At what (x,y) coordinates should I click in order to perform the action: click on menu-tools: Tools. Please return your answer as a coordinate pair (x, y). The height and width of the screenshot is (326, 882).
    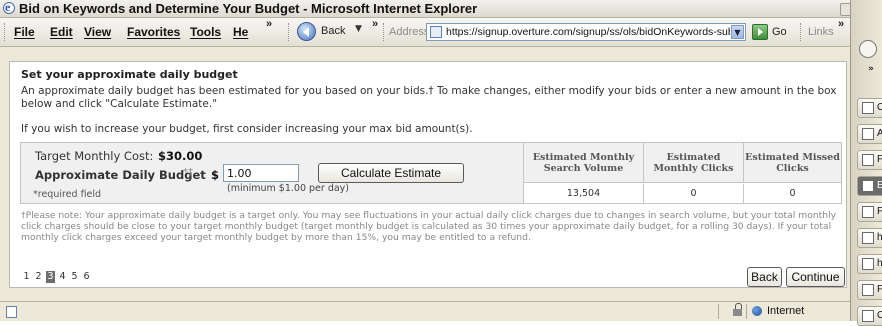
    Looking at the image, I should click on (205, 32).